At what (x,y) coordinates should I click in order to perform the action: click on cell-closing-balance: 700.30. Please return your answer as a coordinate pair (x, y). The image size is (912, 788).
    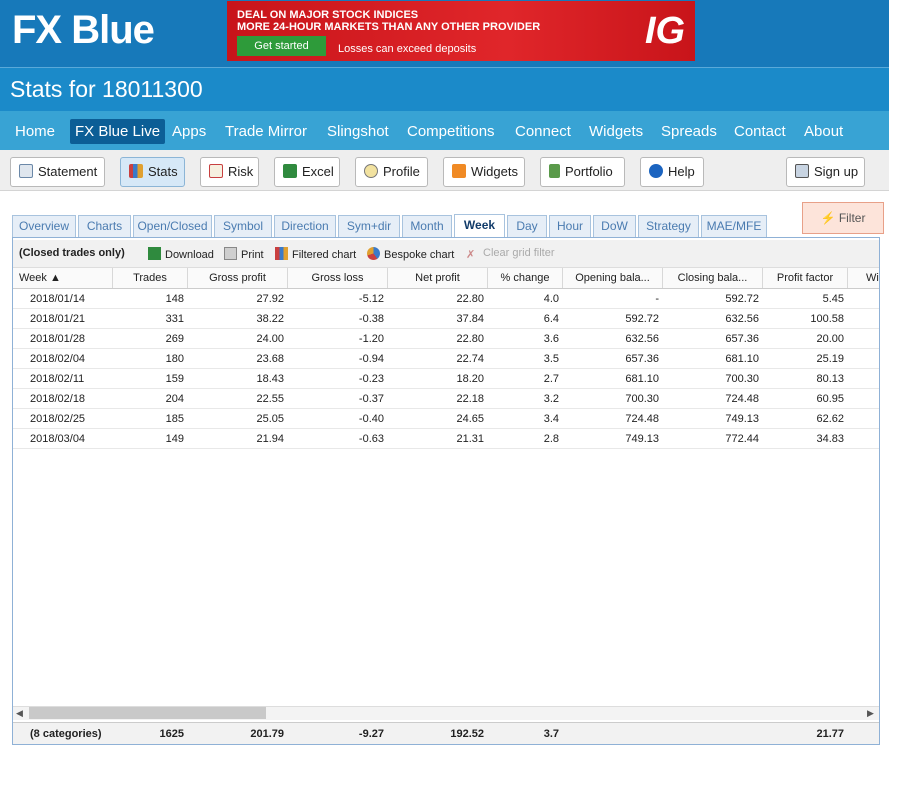
    Looking at the image, I should click on (742, 379).